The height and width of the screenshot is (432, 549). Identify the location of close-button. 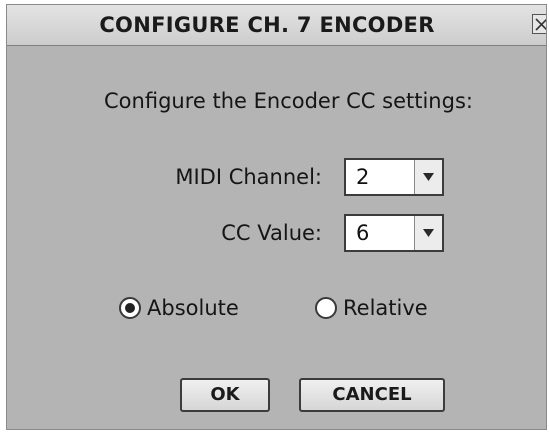
(539, 24).